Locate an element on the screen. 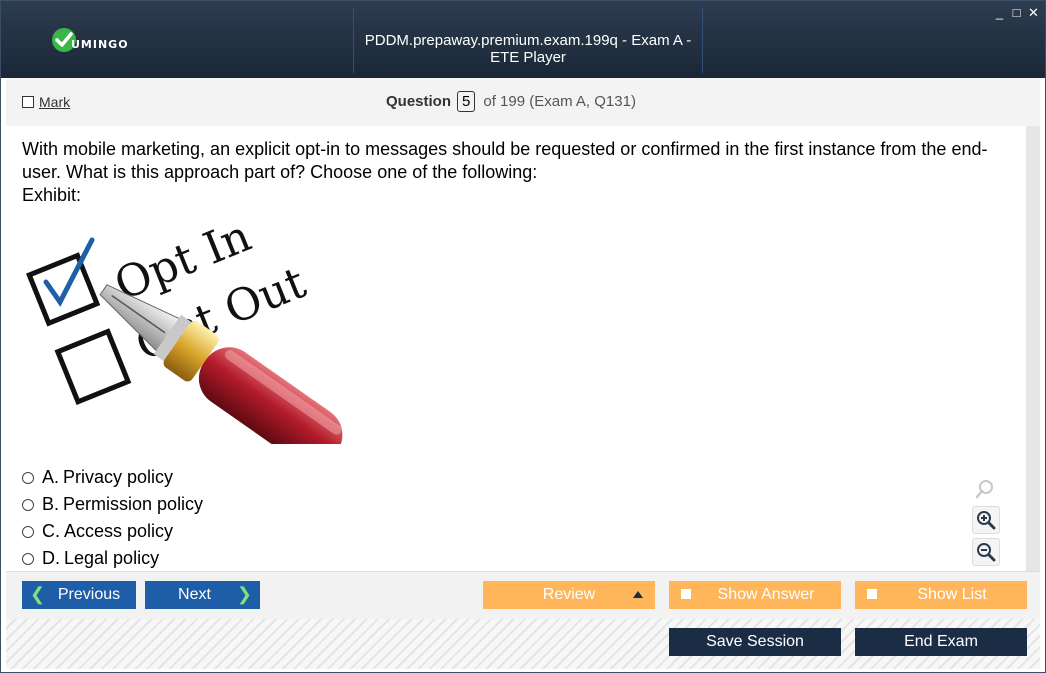 The height and width of the screenshot is (673, 1046). end-exam-button: End Exam is located at coordinates (941, 642).